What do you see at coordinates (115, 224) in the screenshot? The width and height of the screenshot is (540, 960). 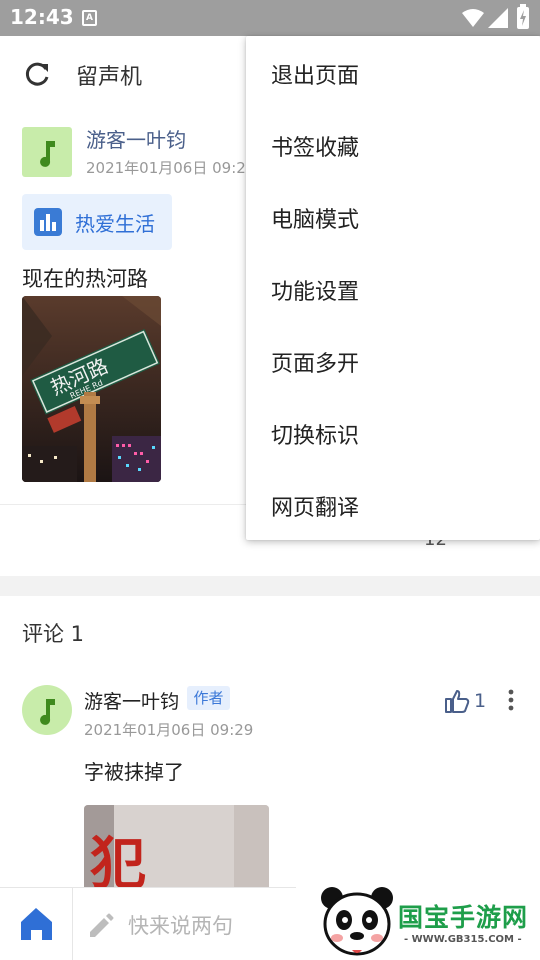 I see `tag-label: 热爱生活` at bounding box center [115, 224].